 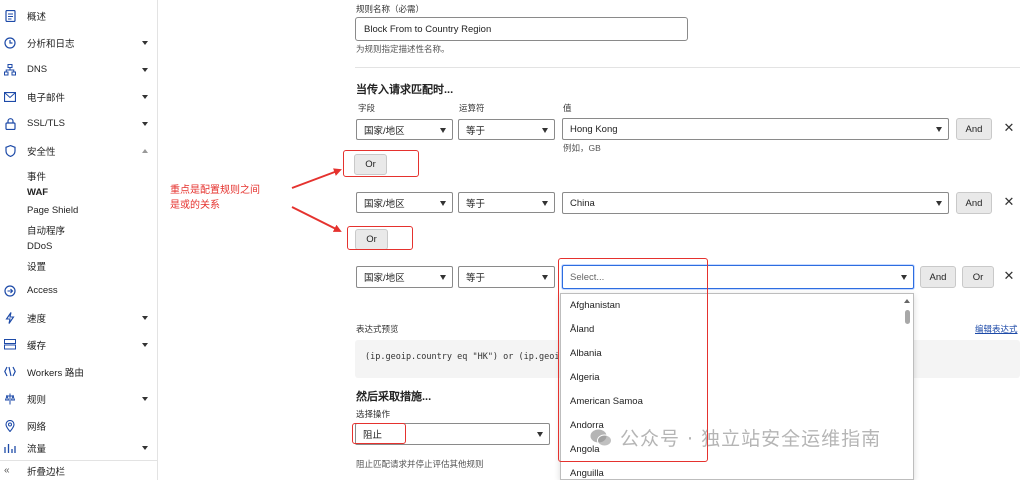 What do you see at coordinates (390, 9) in the screenshot?
I see `rule-name-label: 规则名称（必需）` at bounding box center [390, 9].